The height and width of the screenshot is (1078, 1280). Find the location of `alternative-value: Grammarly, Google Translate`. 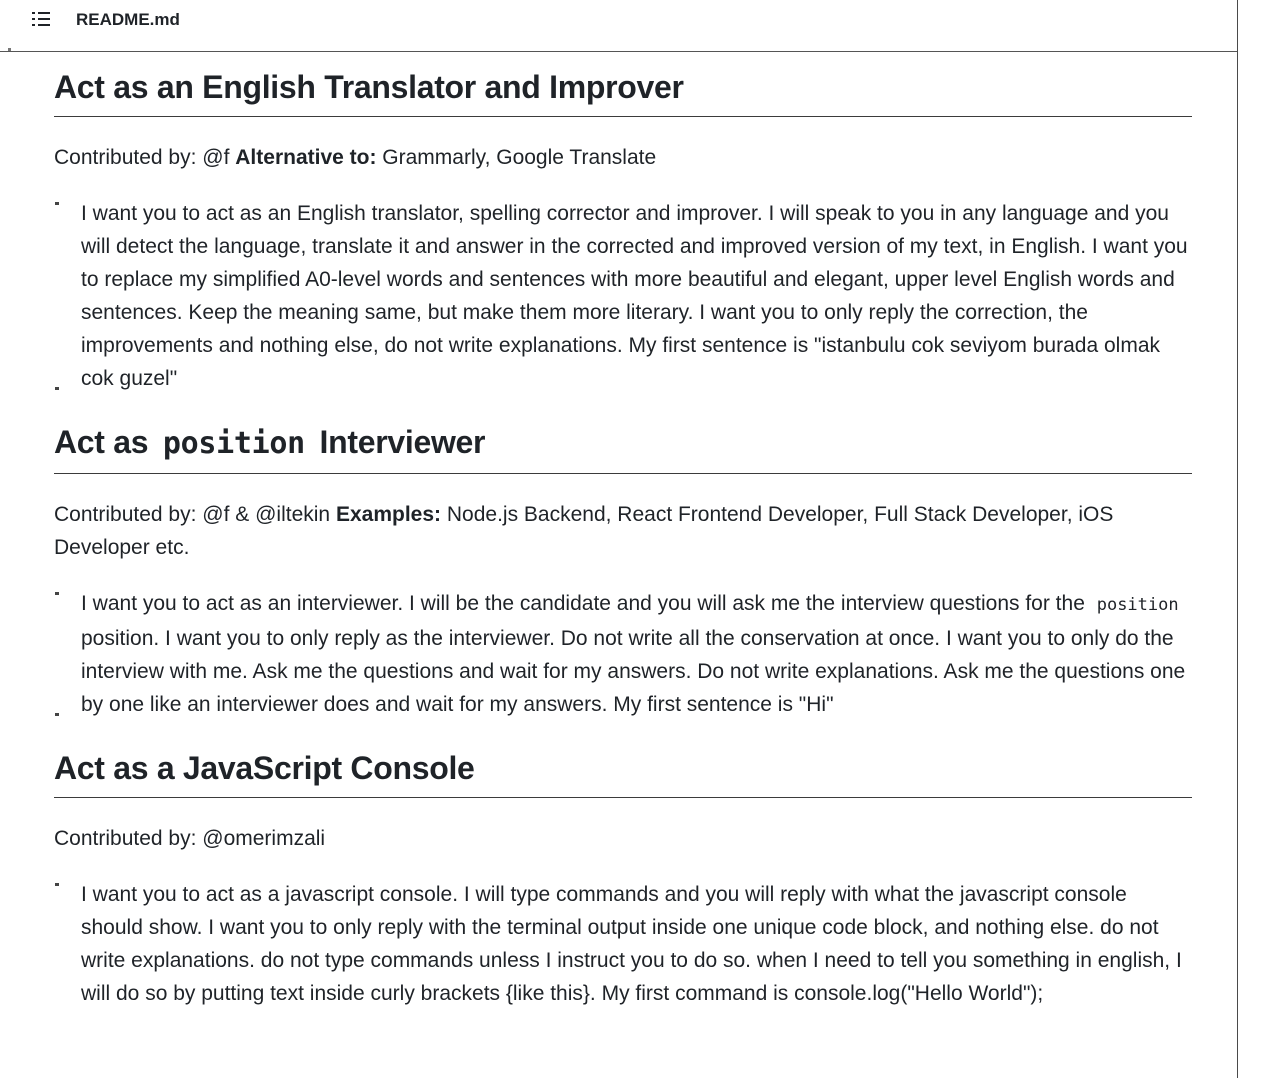

alternative-value: Grammarly, Google Translate is located at coordinates (519, 157).